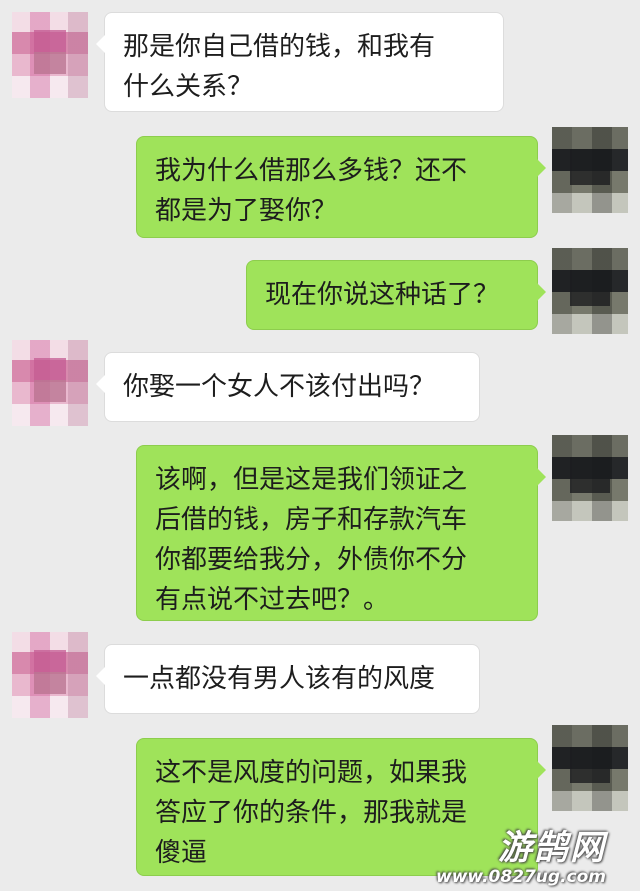 This screenshot has width=640, height=891. I want to click on message-bubble: 一点都没有男人该有的风度, so click(288, 679).